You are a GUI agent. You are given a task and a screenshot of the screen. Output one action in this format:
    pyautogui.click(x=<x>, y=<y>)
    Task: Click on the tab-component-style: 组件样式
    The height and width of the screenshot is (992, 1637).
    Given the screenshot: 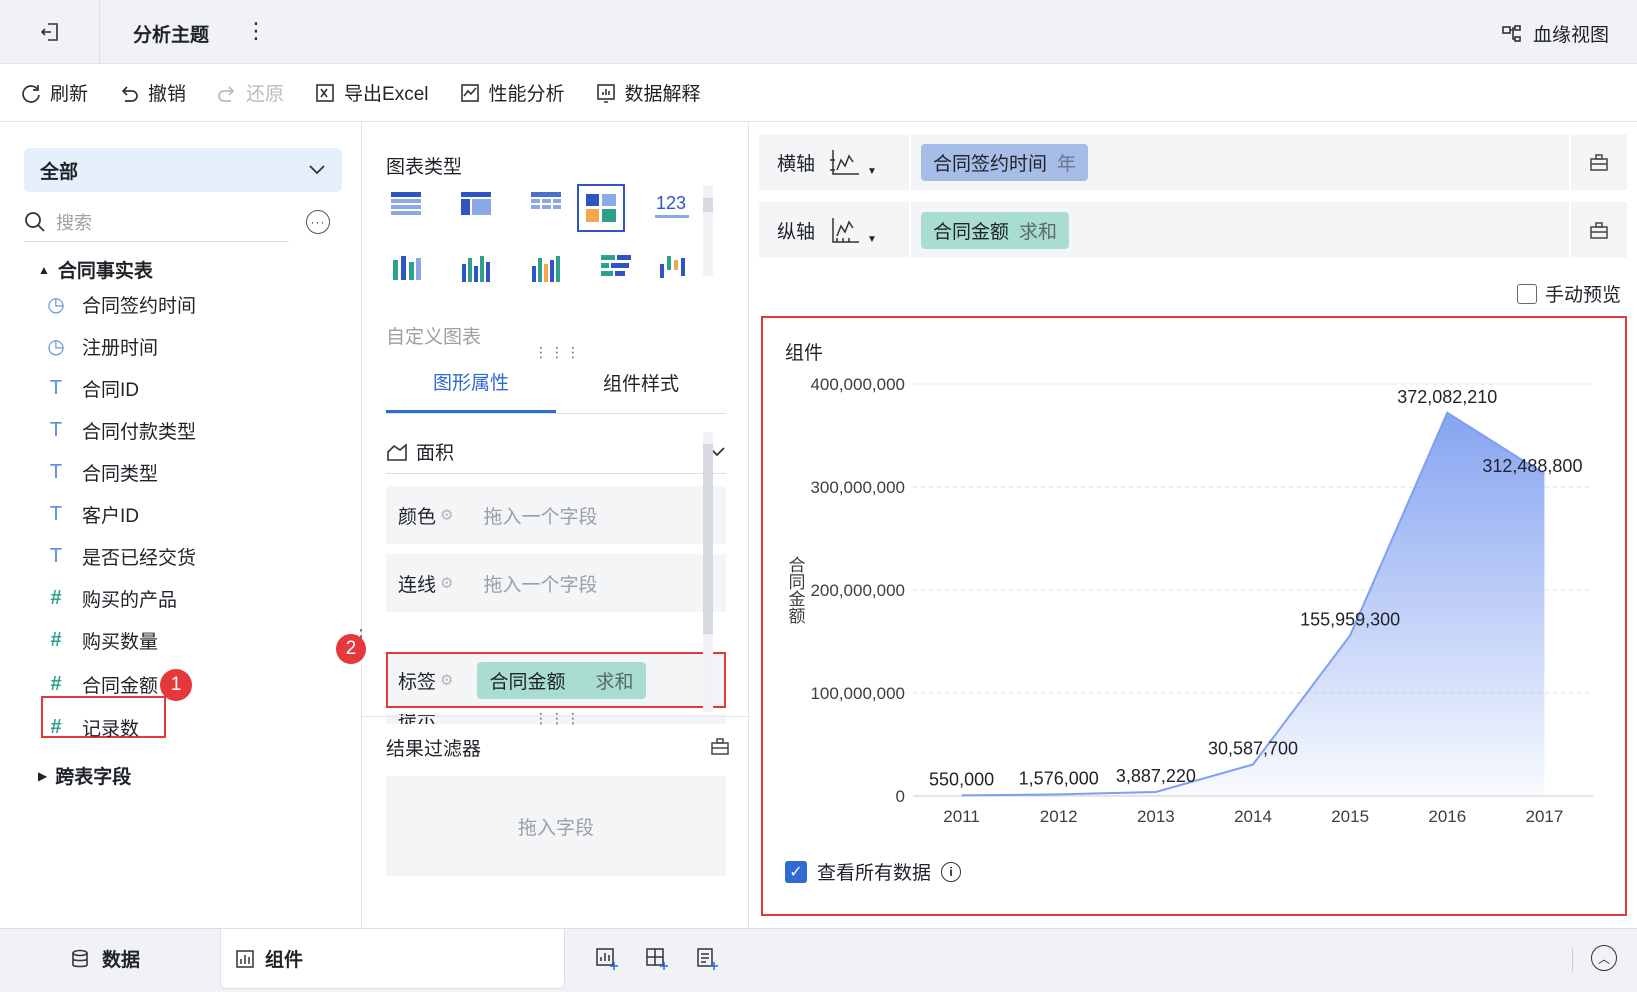 What is the action you would take?
    pyautogui.click(x=641, y=382)
    